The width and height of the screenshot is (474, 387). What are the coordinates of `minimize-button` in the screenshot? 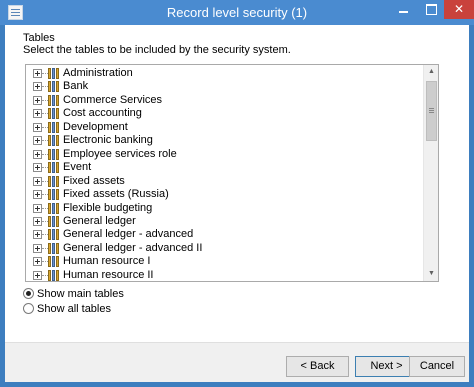 It's located at (404, 9).